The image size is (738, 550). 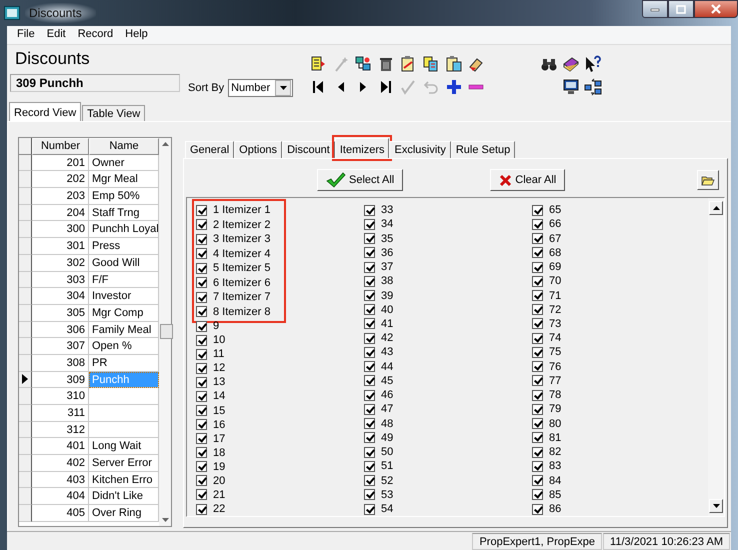 I want to click on checkbox-label: 72, so click(x=555, y=310).